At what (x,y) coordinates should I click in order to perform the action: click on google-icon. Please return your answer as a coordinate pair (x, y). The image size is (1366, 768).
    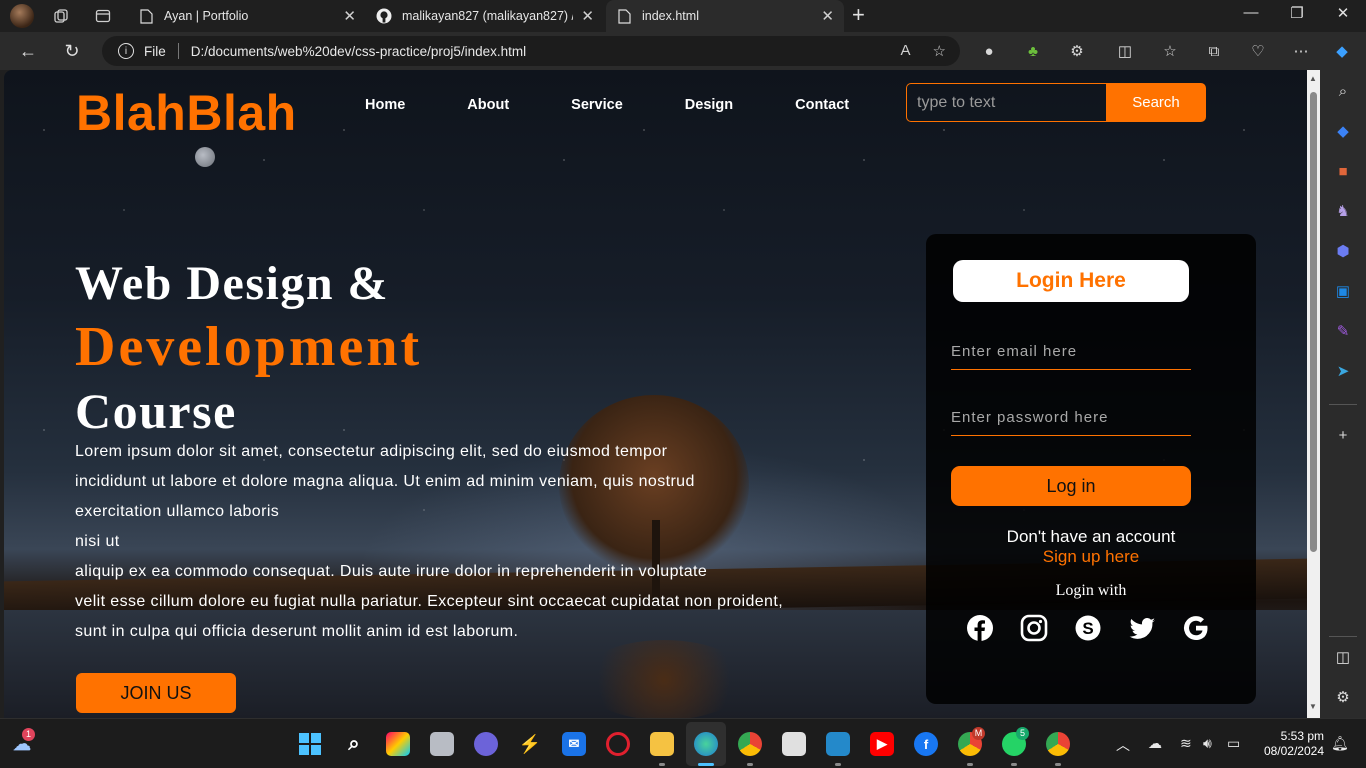
    Looking at the image, I should click on (1196, 628).